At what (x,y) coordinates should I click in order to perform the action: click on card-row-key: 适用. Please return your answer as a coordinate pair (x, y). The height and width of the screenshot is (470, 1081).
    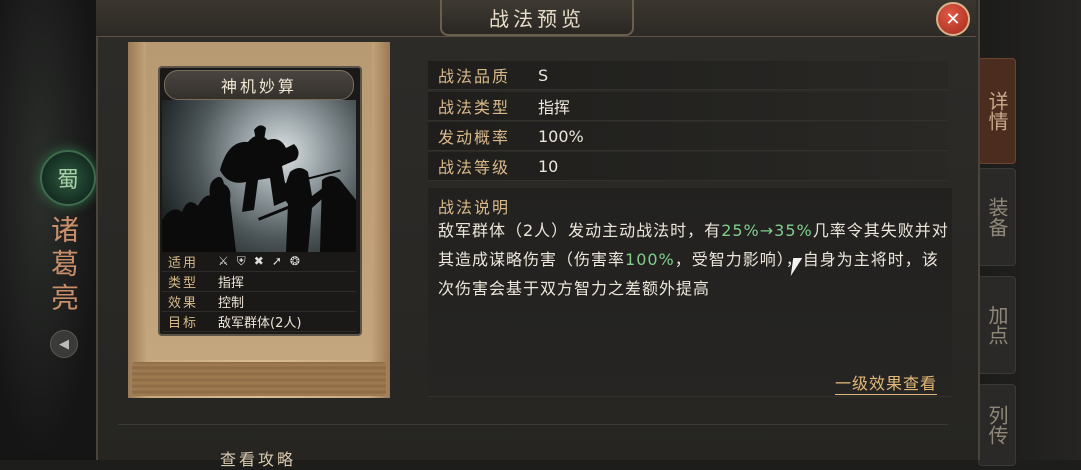
    Looking at the image, I should click on (183, 263).